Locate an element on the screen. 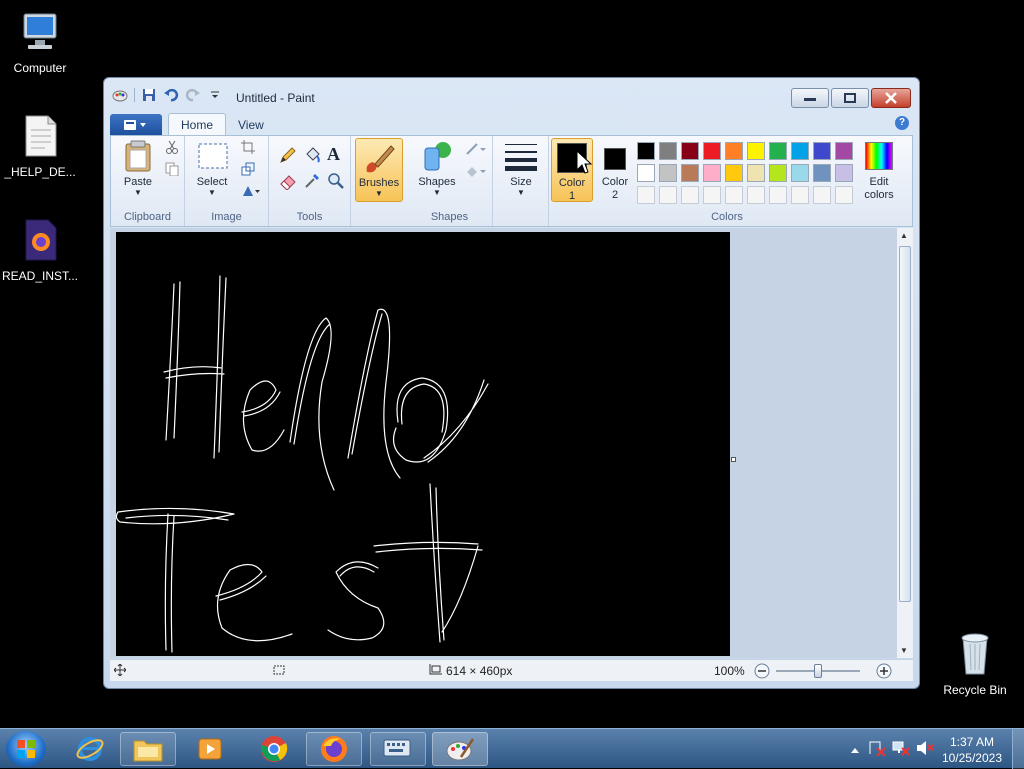 The height and width of the screenshot is (769, 1024). tools-group: A Tools is located at coordinates (310, 181).